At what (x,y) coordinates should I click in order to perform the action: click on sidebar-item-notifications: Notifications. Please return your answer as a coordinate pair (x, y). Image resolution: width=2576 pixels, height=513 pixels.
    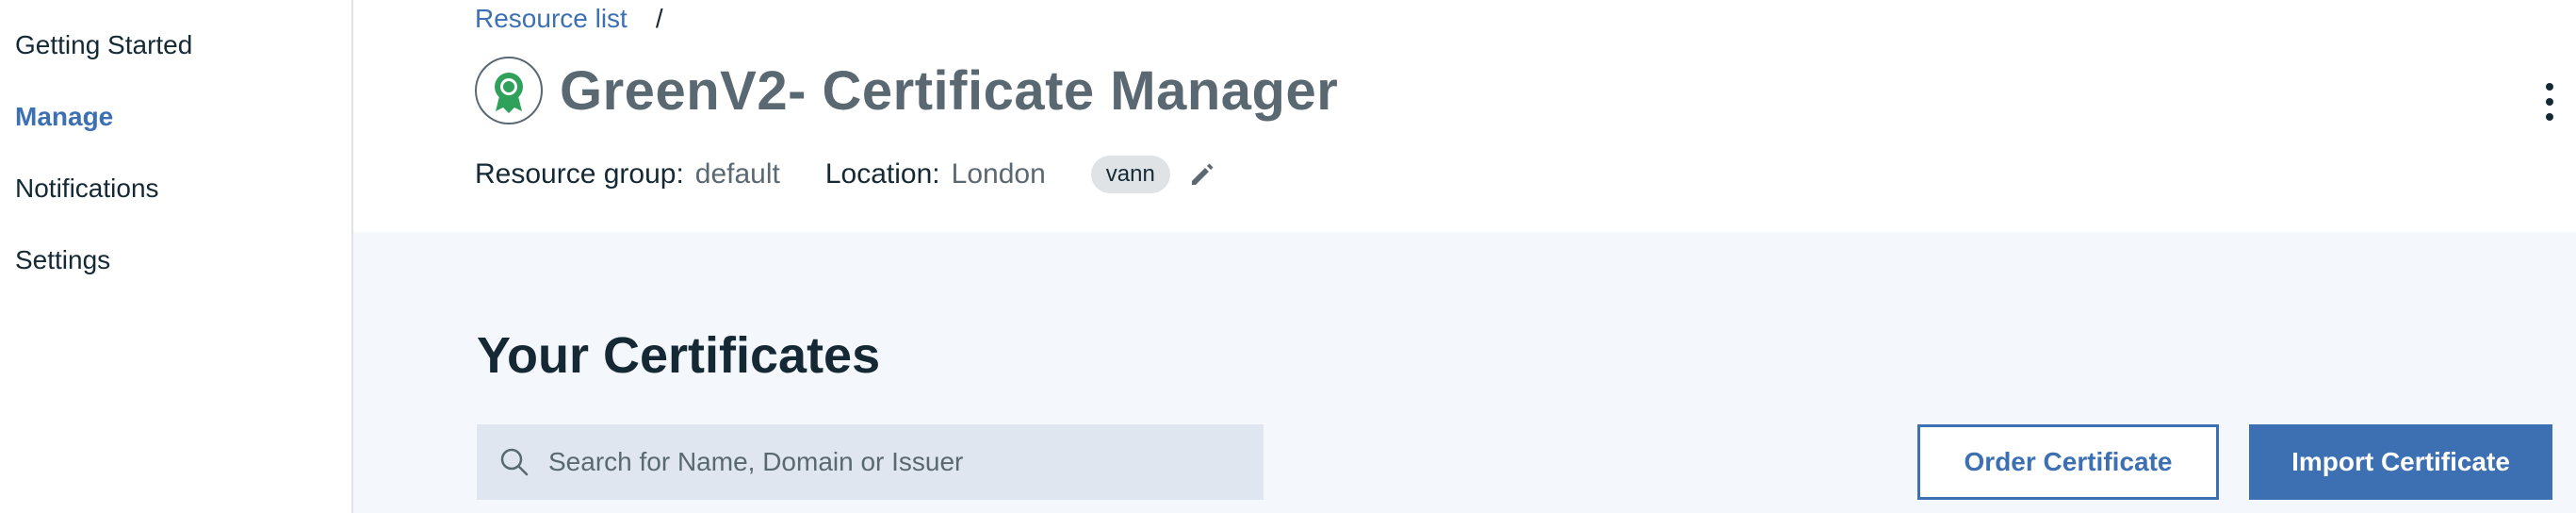
    Looking at the image, I should click on (175, 205).